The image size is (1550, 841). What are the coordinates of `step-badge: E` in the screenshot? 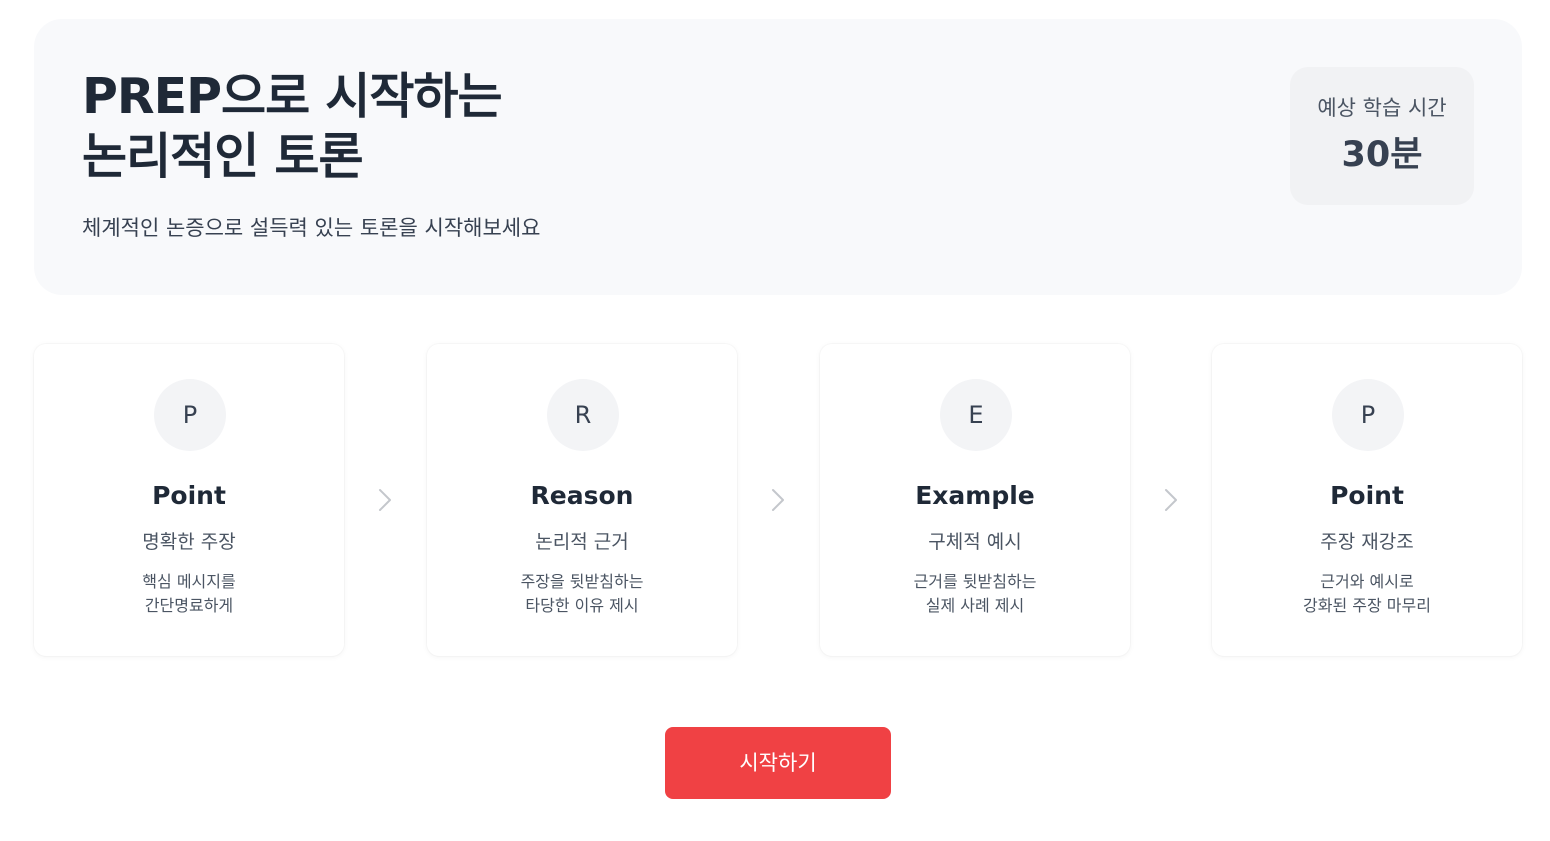 It's located at (976, 415).